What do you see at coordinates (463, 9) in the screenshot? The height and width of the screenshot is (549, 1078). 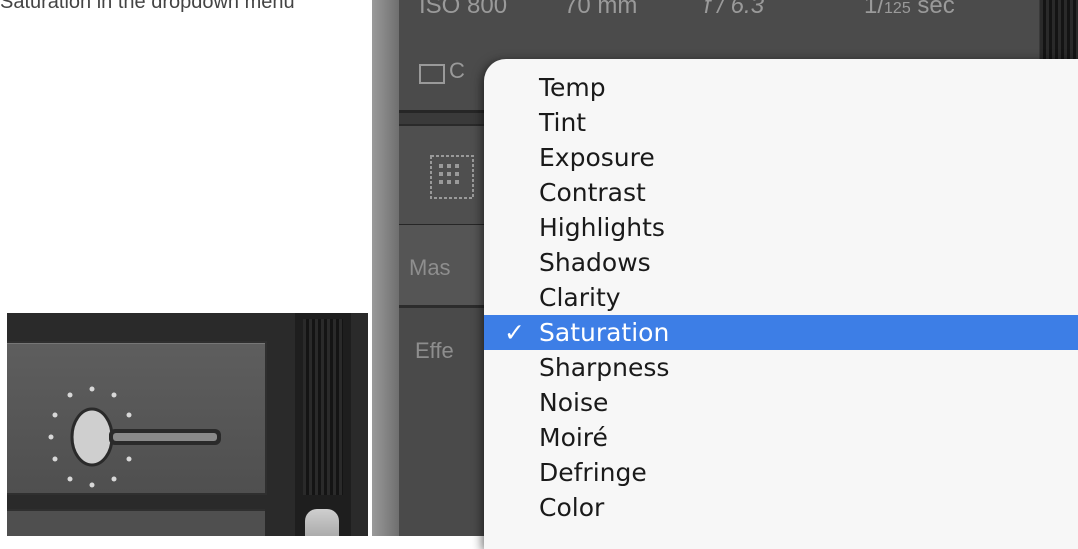 I see `exif-iso: ISO 800` at bounding box center [463, 9].